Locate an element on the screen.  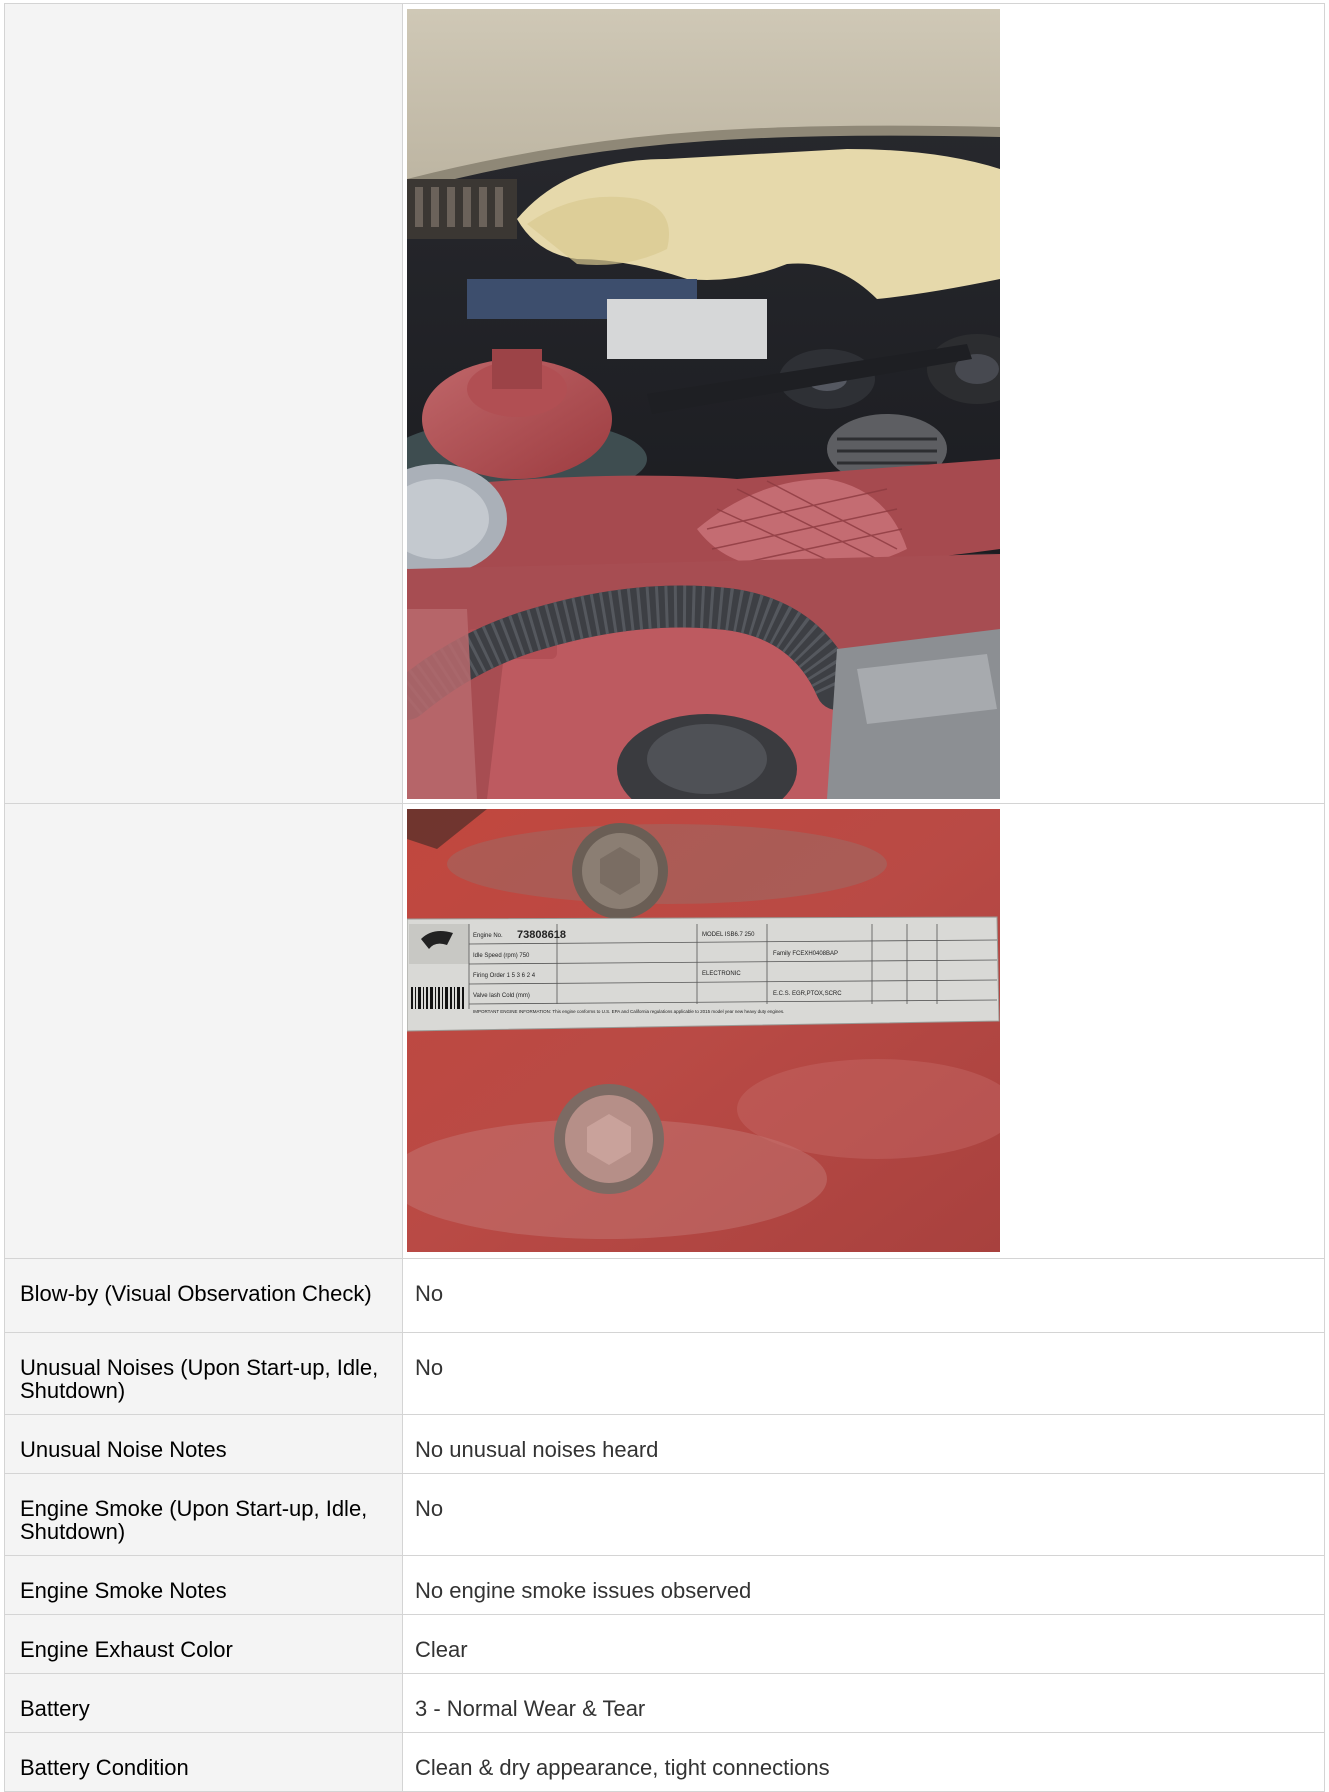
row-label: Blow-by (Visual Observation Check) is located at coordinates (203, 1295).